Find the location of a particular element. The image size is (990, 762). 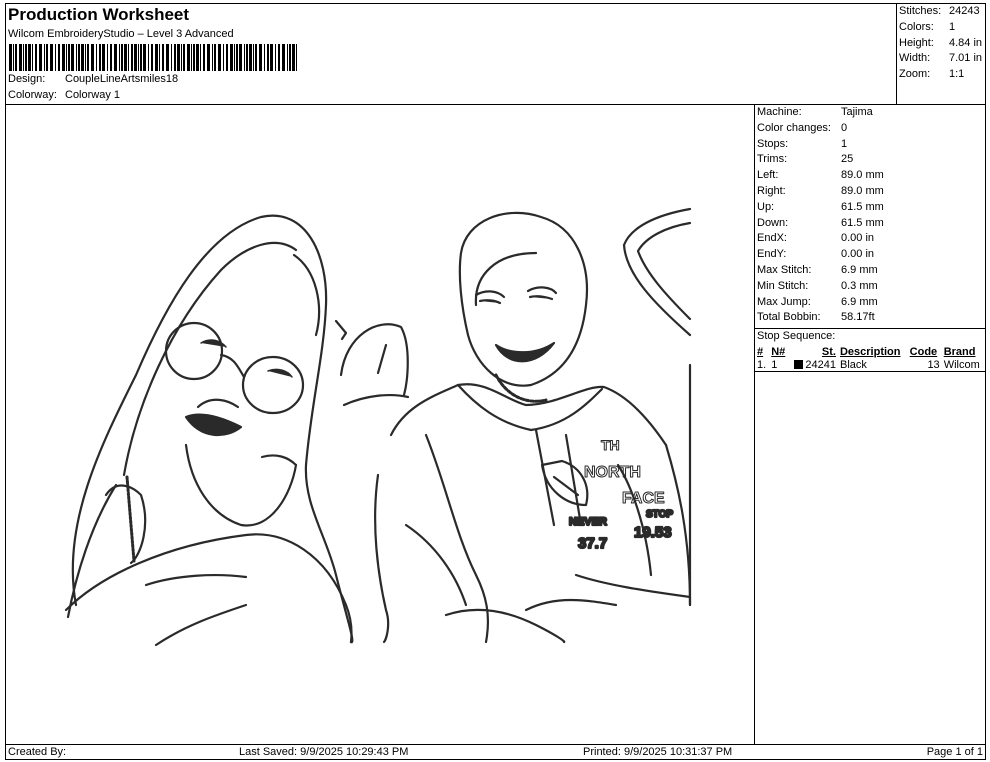

design-value: CoupleLineArtsmiles18 is located at coordinates (122, 79).